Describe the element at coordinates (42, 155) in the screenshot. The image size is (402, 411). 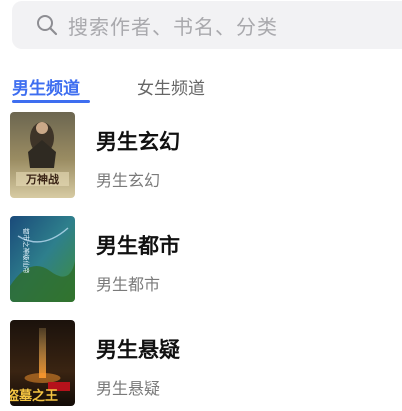
I see `book-cover-fantasy: 万神战` at that location.